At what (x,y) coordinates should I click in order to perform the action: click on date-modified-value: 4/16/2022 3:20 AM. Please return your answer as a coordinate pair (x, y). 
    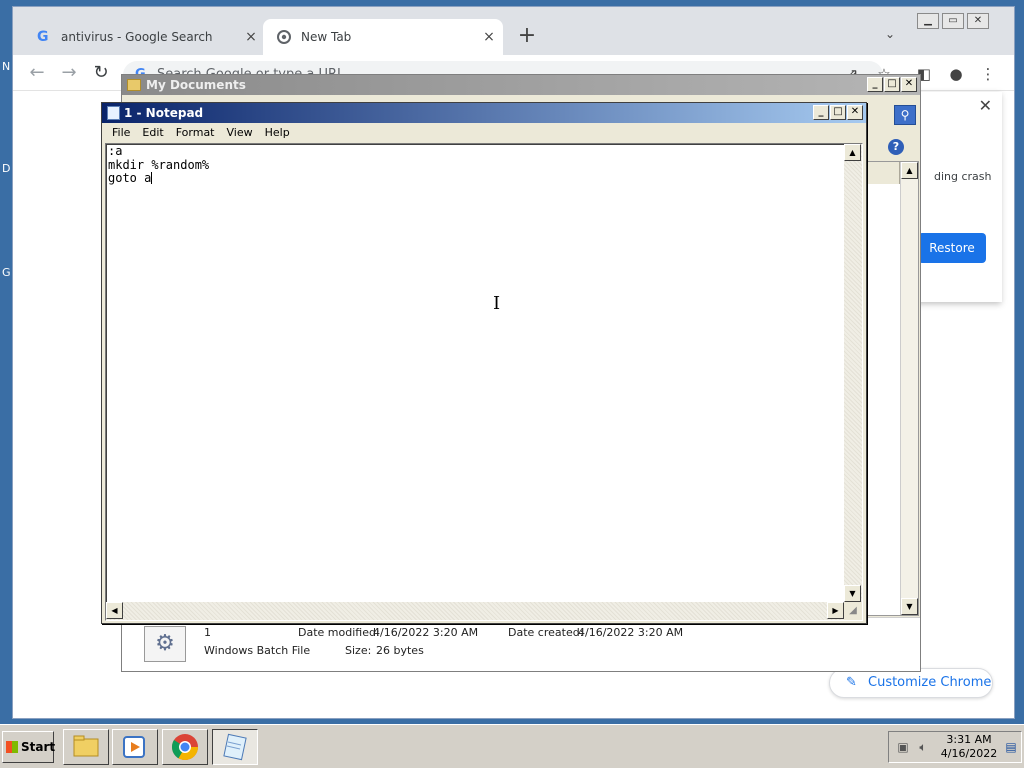
    Looking at the image, I should click on (426, 632).